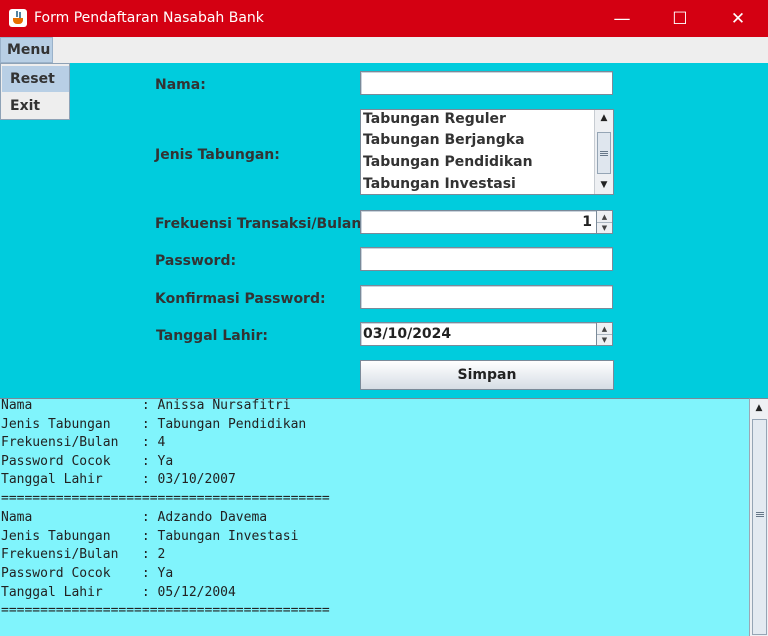 Image resolution: width=768 pixels, height=636 pixels. What do you see at coordinates (486, 83) in the screenshot?
I see `nama-input` at bounding box center [486, 83].